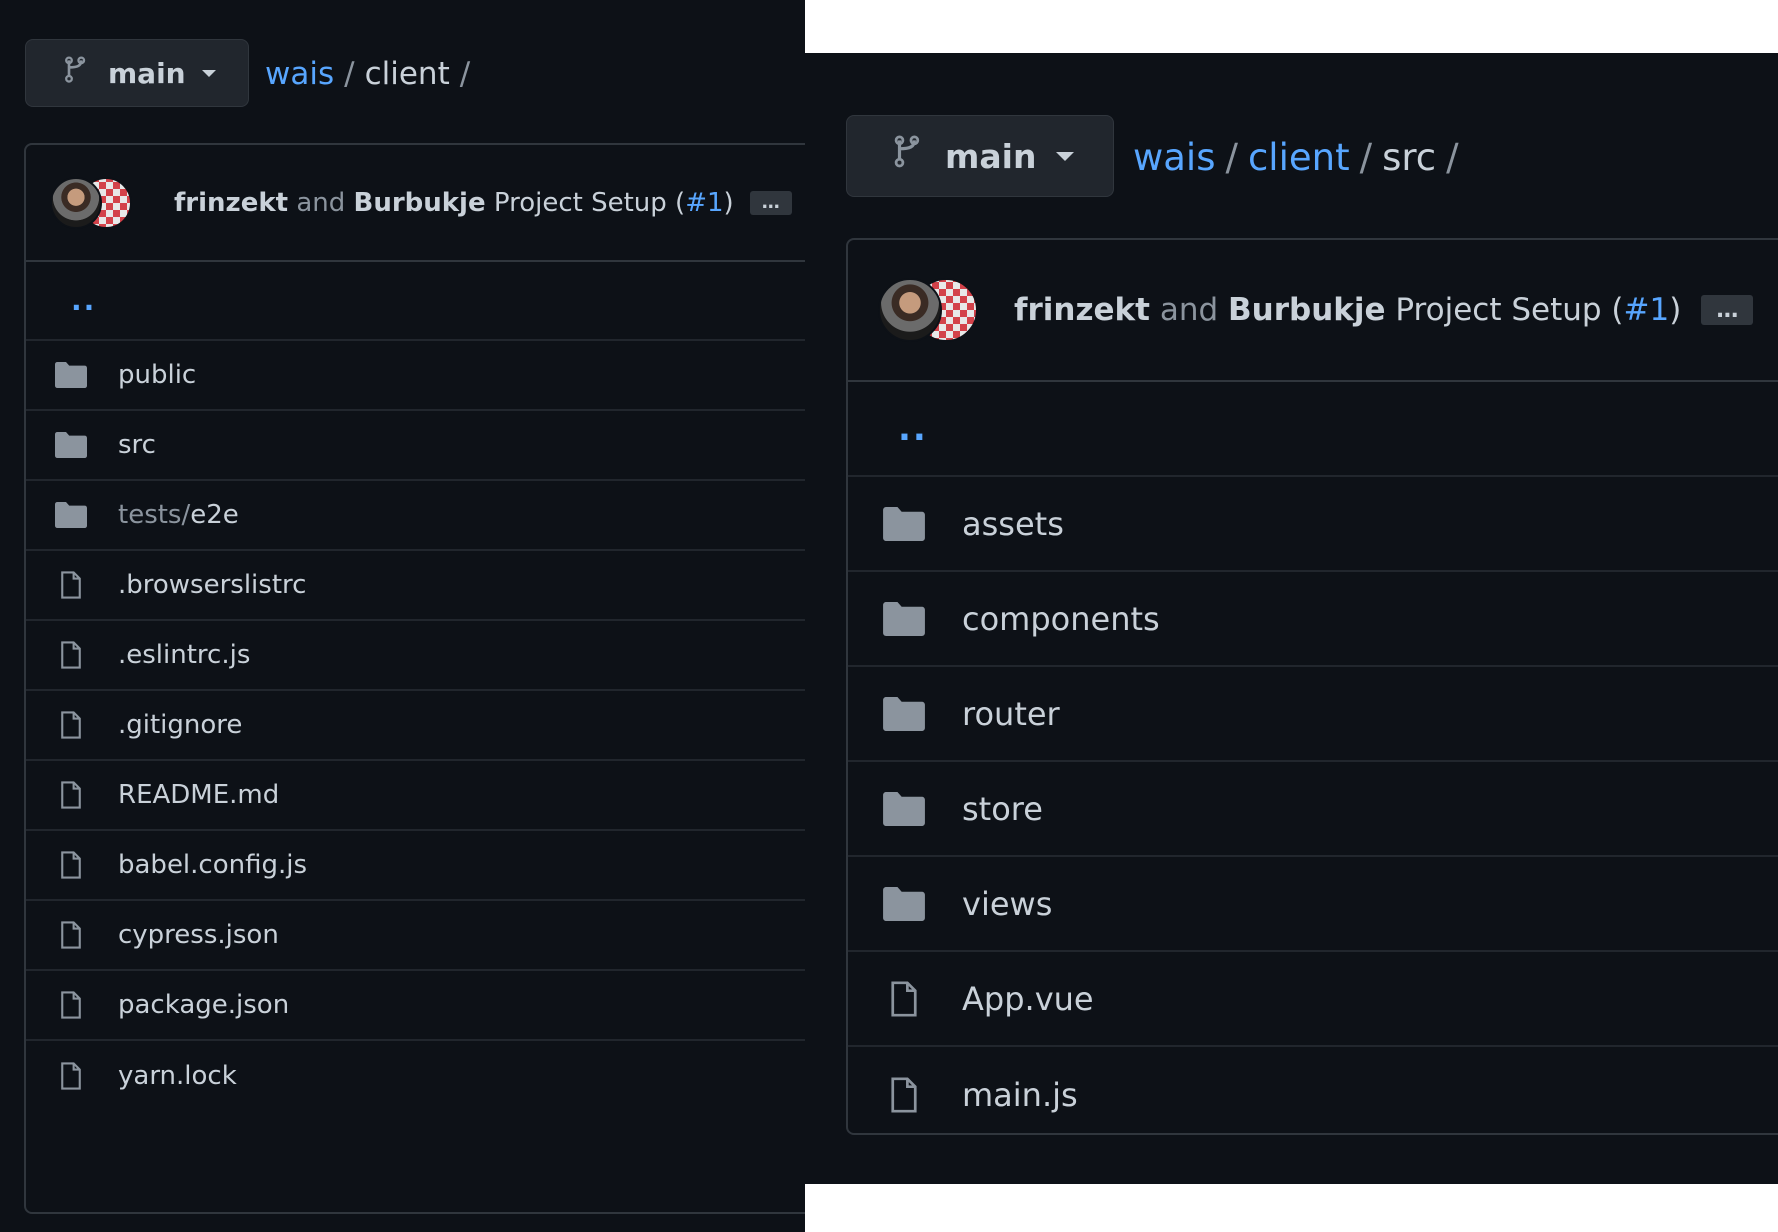 The width and height of the screenshot is (1778, 1232). I want to click on breadcrumb-current: client, so click(407, 74).